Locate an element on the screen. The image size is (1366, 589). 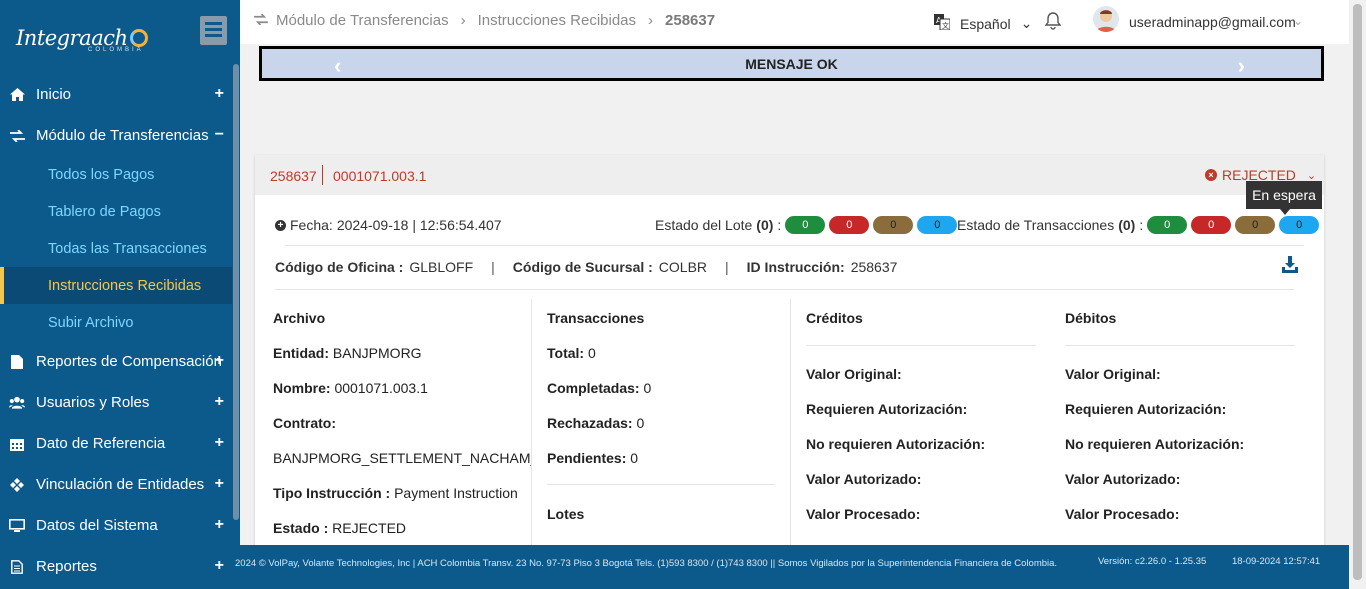
card-header: 258637 0001071.003.1 × REJECTED ⌄ is located at coordinates (789, 175).